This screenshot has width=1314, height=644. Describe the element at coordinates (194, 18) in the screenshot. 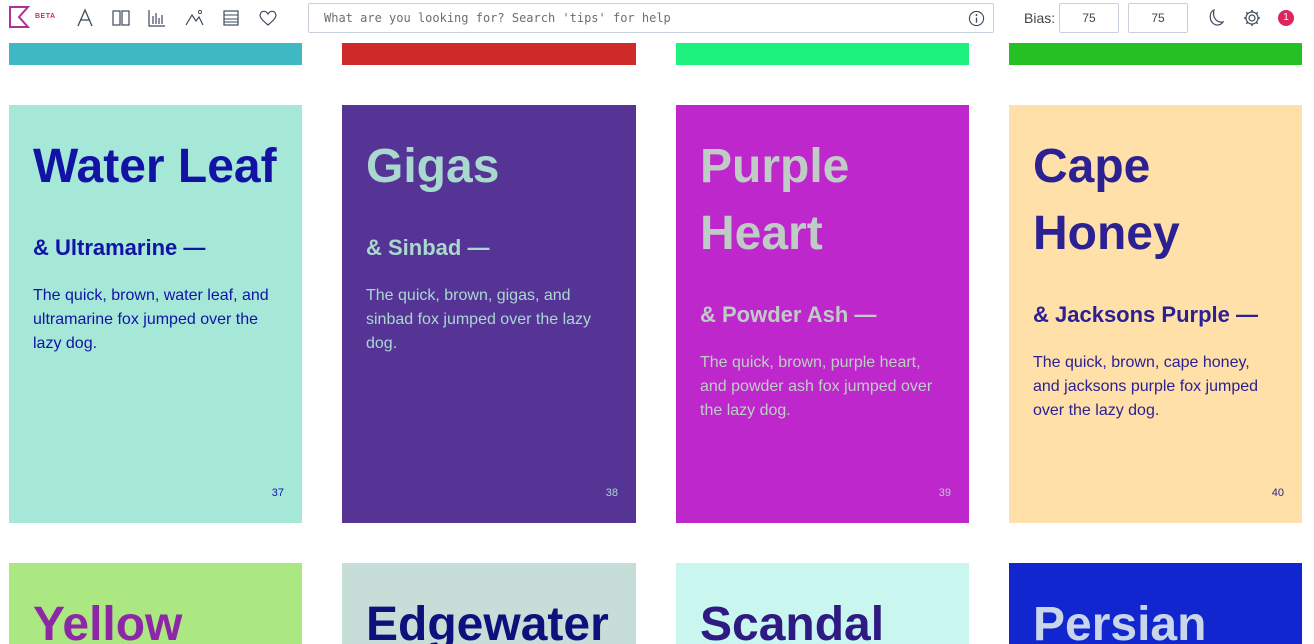

I see `image-icon` at that location.